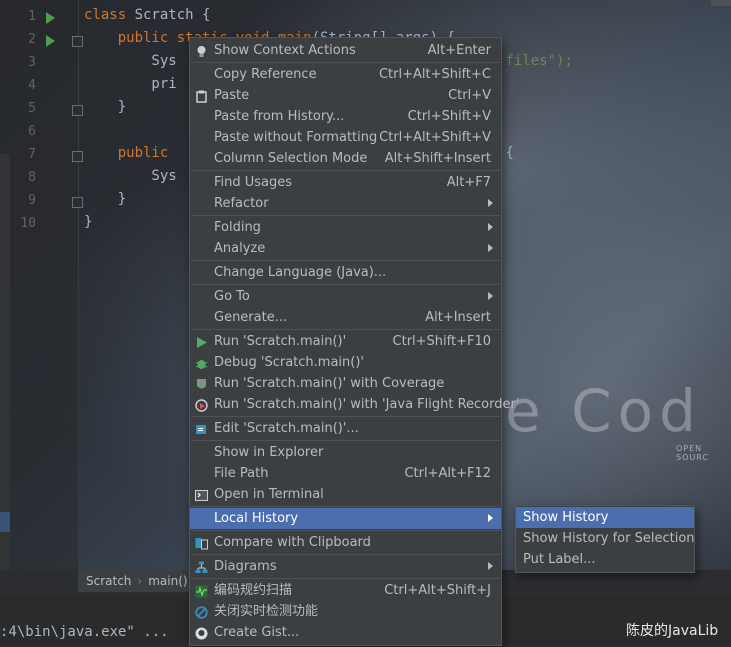 The height and width of the screenshot is (647, 731). Describe the element at coordinates (692, 453) in the screenshot. I see `background-watermark-sub: OPEN SOURC` at that location.